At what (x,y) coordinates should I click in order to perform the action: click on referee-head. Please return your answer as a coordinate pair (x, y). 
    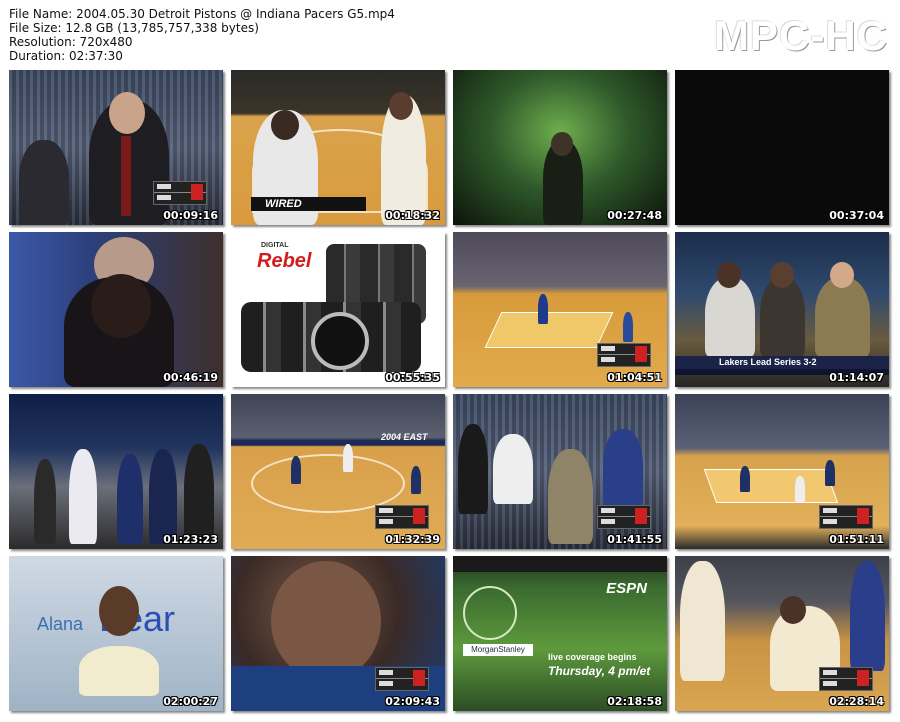
    Looking at the image, I should click on (285, 125).